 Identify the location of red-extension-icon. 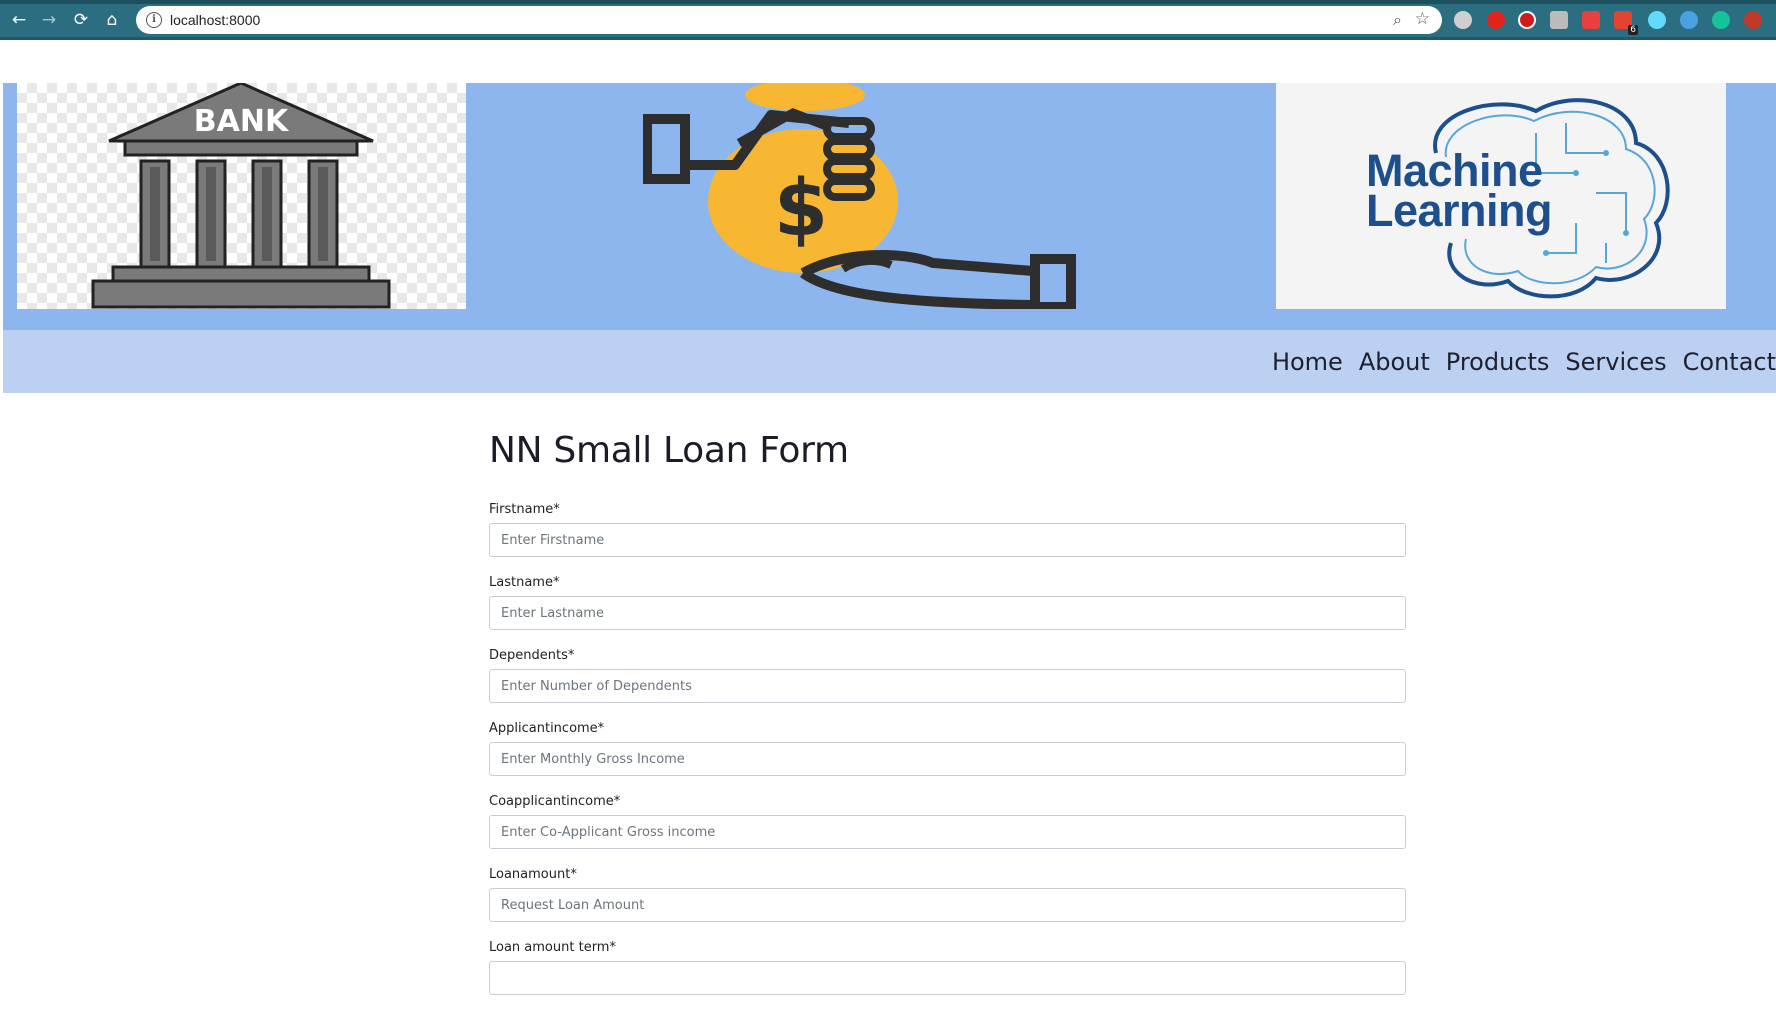
(1496, 20).